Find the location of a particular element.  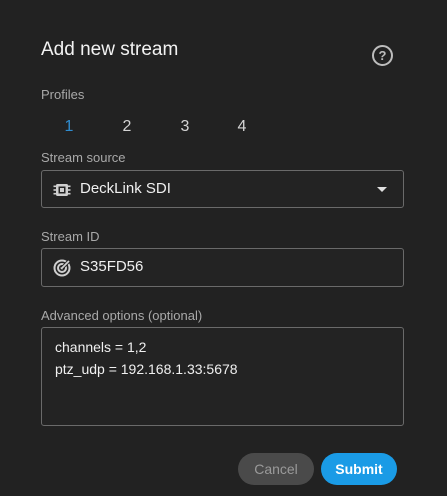

profile-tab-4: 4 is located at coordinates (242, 127).